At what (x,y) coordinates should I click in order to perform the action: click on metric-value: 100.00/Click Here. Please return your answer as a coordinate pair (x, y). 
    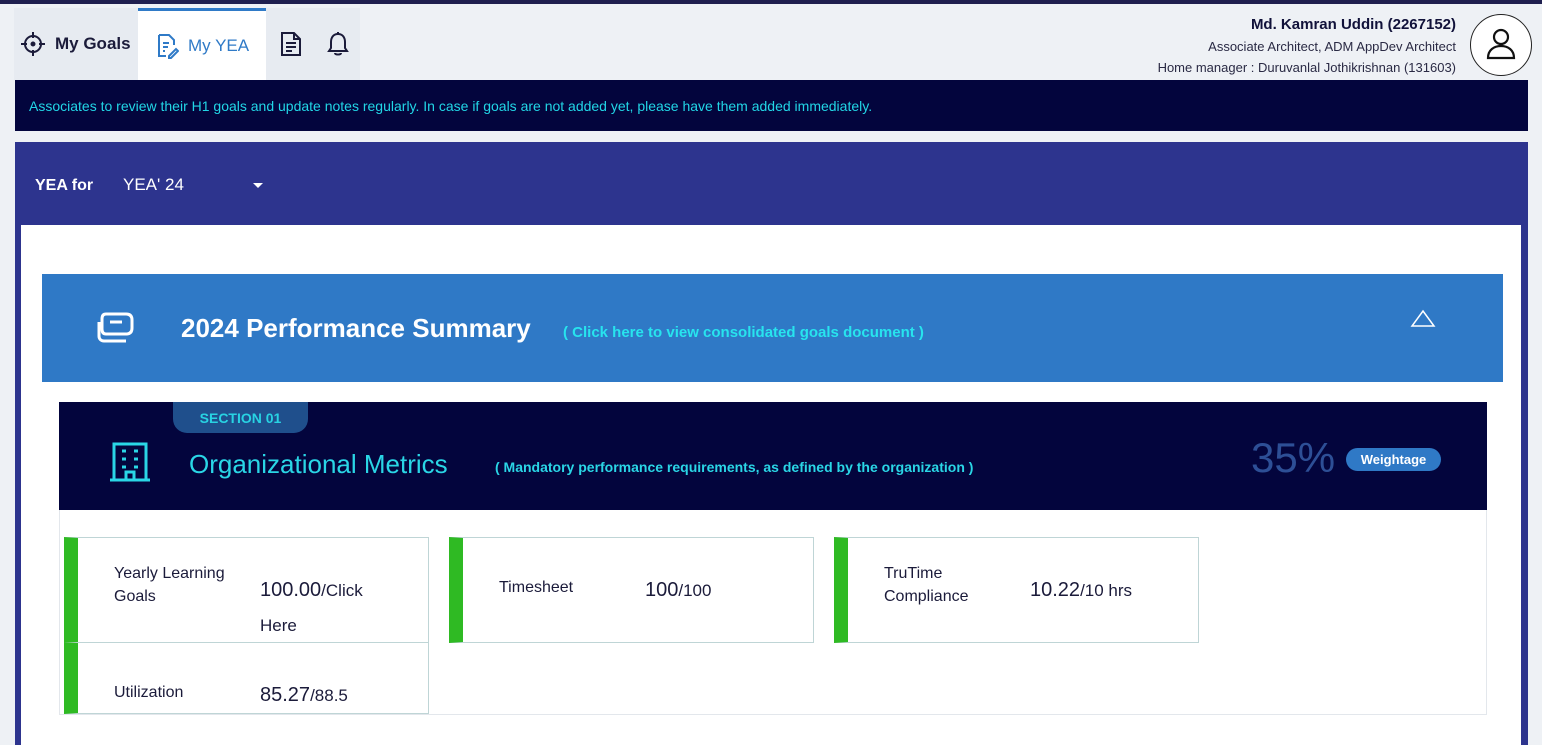
    Looking at the image, I should click on (311, 608).